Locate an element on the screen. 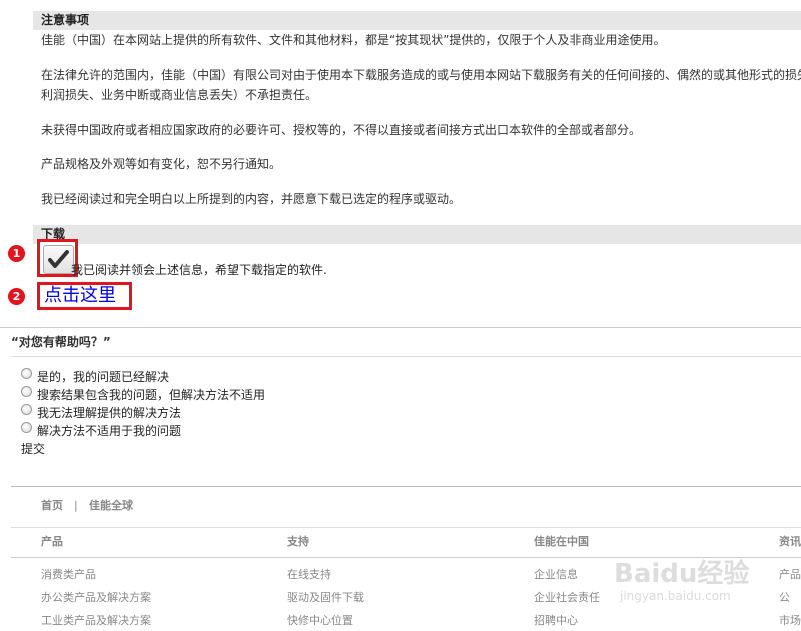  download-link-highlight: 点击这里 is located at coordinates (84, 296).